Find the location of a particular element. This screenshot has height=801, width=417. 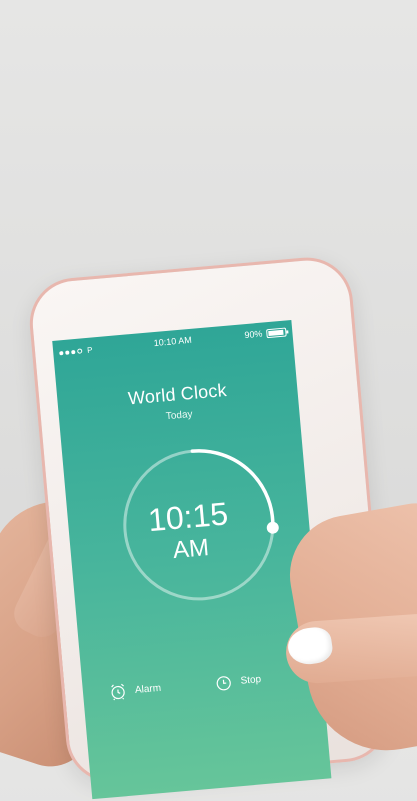

tab-alarm: Alarm is located at coordinates (134, 690).